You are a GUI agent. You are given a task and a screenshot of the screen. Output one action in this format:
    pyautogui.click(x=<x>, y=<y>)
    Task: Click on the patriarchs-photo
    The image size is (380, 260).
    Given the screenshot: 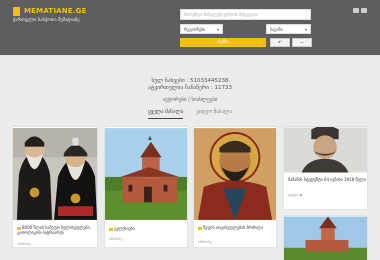 What is the action you would take?
    pyautogui.click(x=55, y=174)
    